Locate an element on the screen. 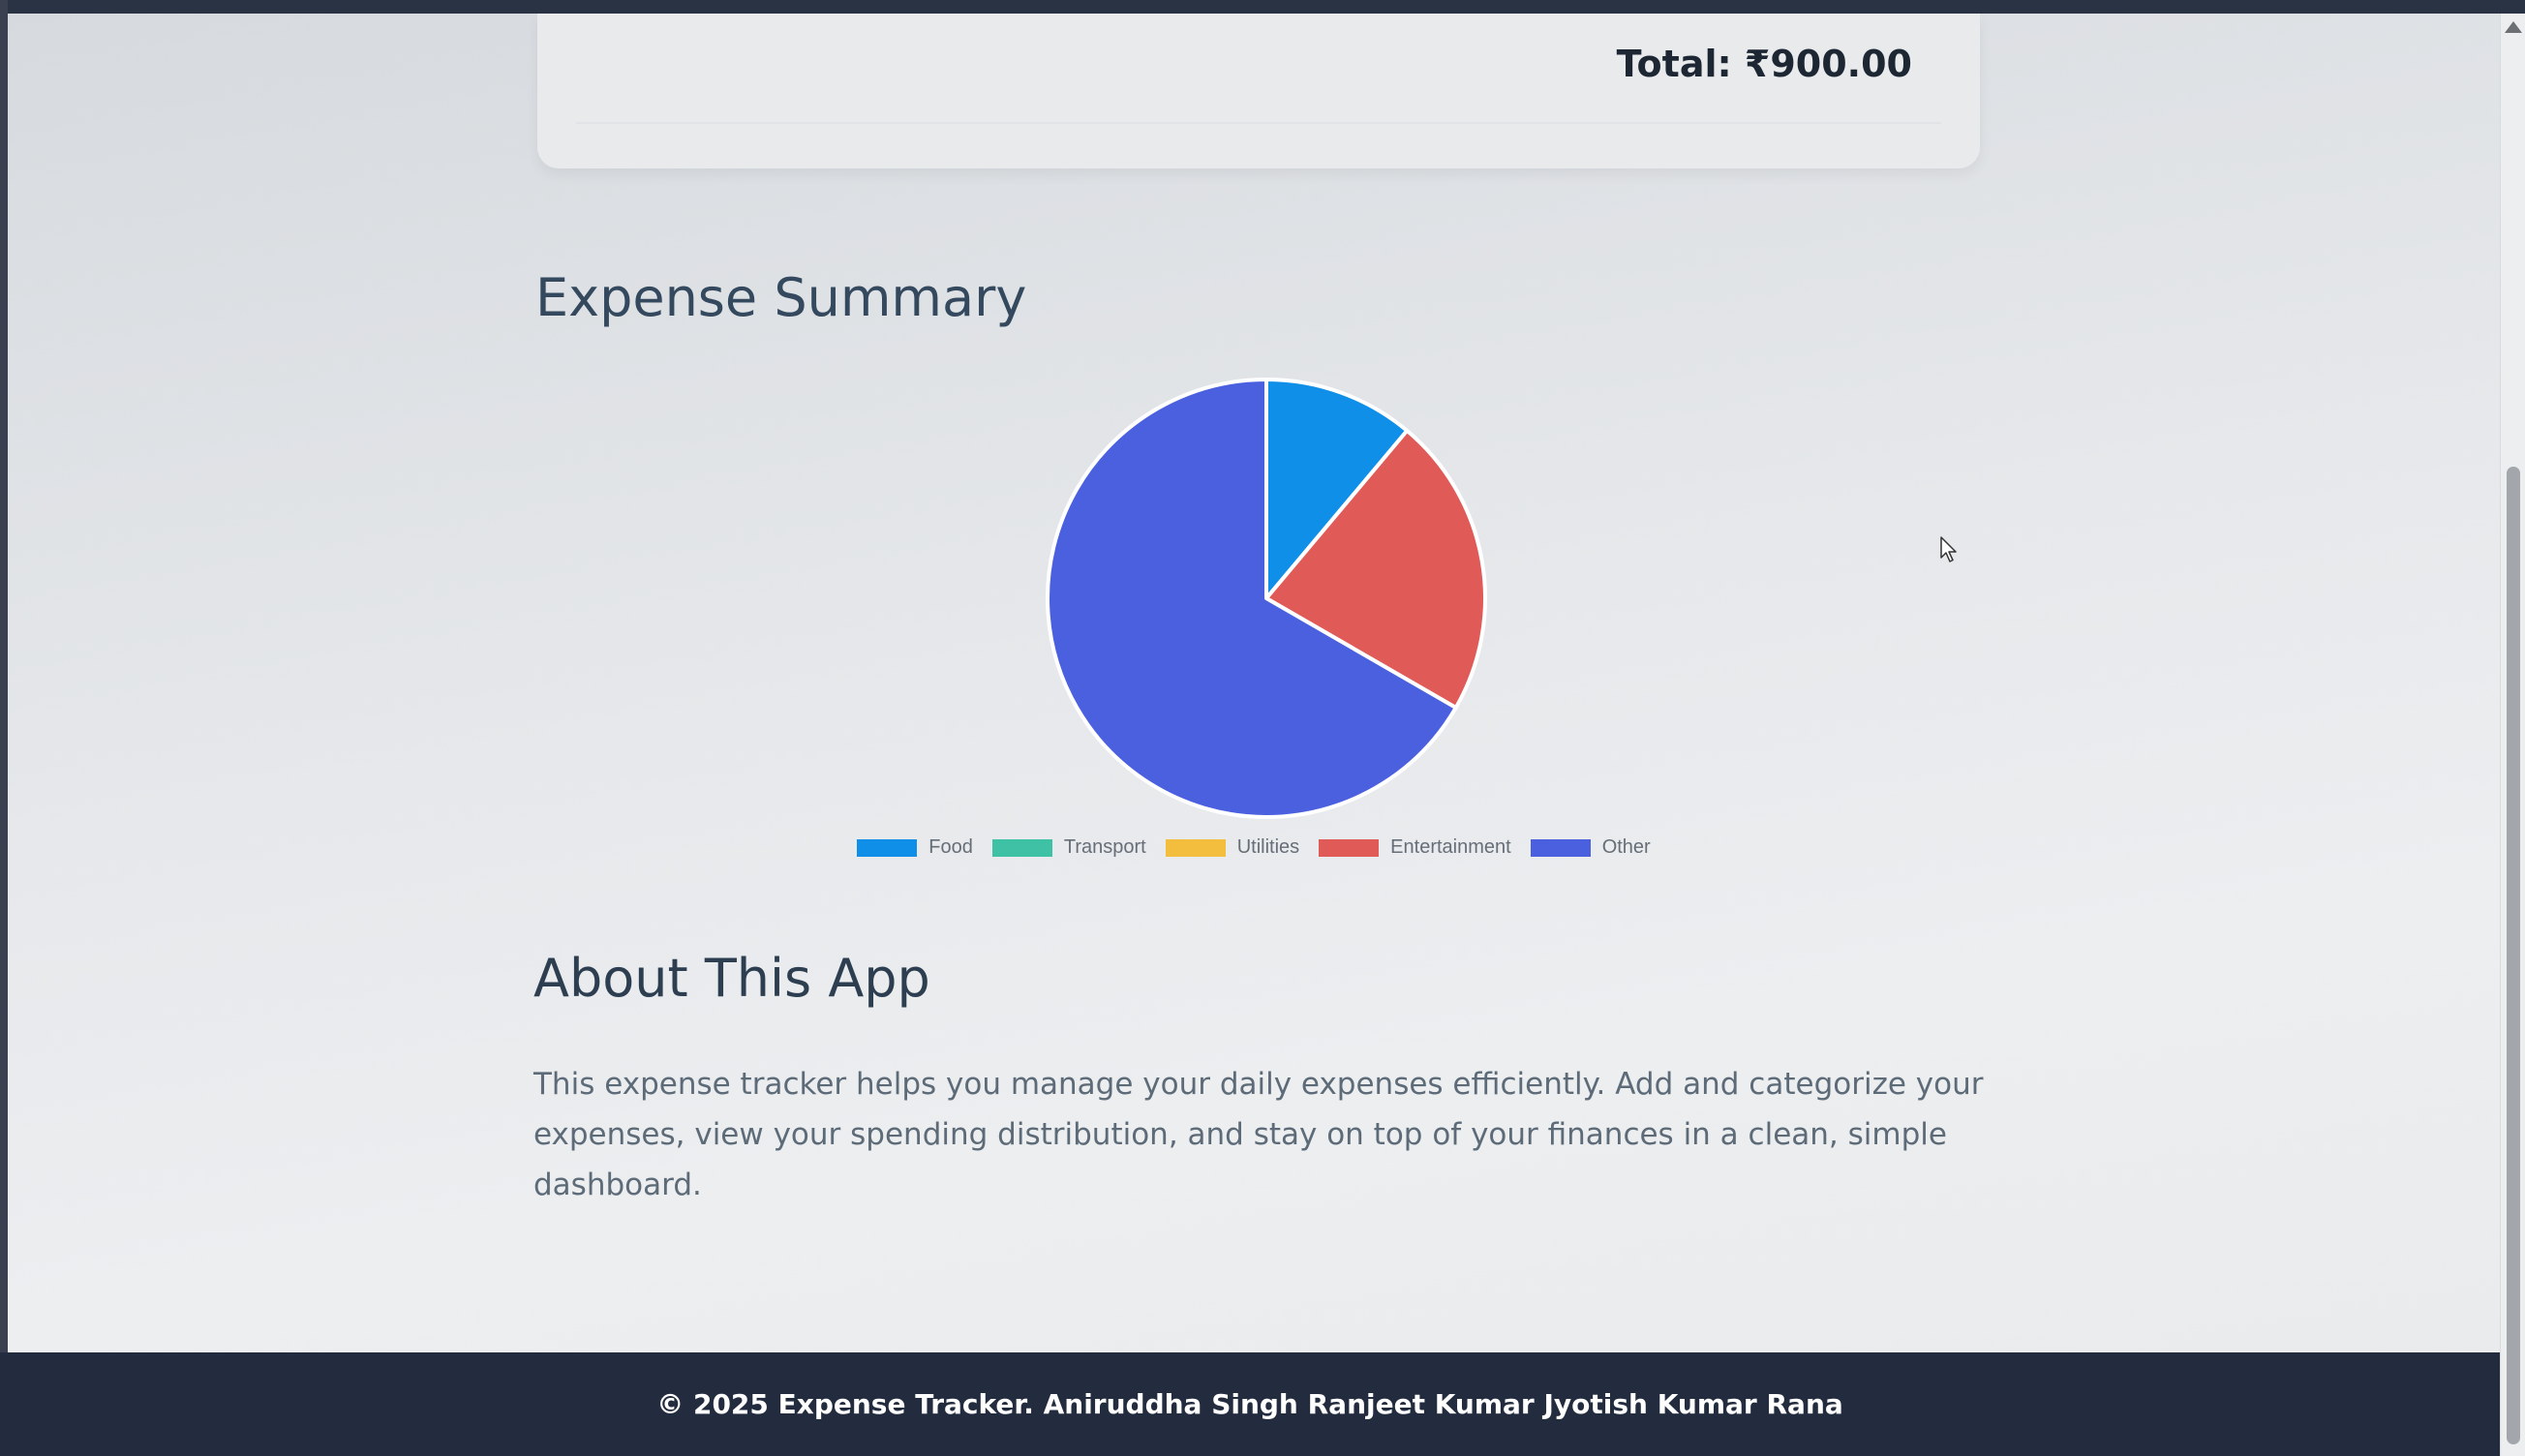  legend-label: Entertainment is located at coordinates (1451, 847).